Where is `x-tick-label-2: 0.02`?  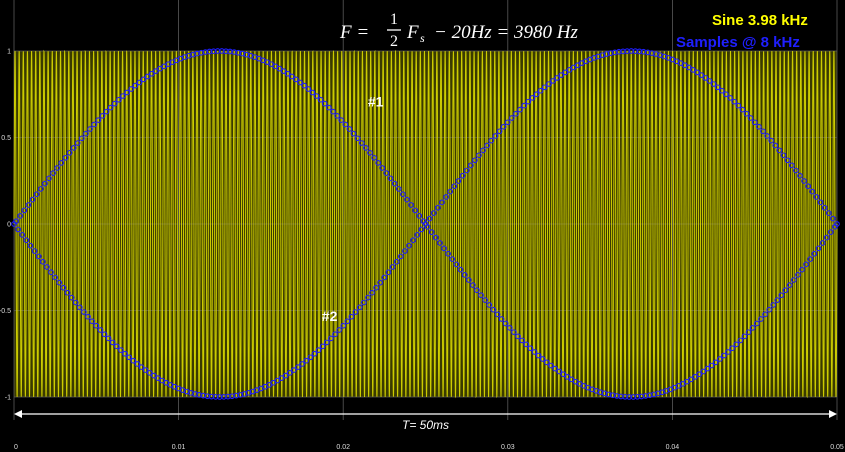
x-tick-label-2: 0.02 is located at coordinates (343, 447).